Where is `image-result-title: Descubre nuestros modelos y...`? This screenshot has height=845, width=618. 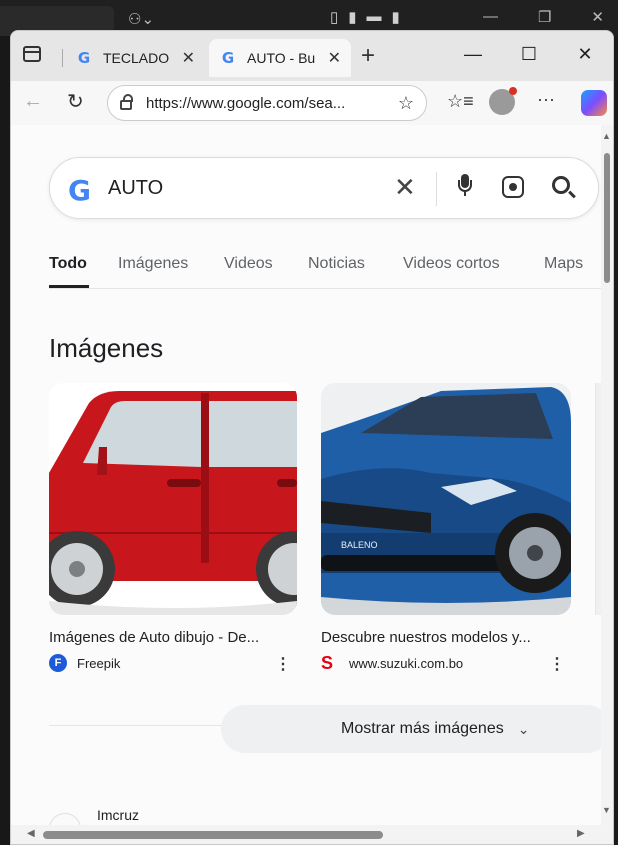 image-result-title: Descubre nuestros modelos y... is located at coordinates (446, 637).